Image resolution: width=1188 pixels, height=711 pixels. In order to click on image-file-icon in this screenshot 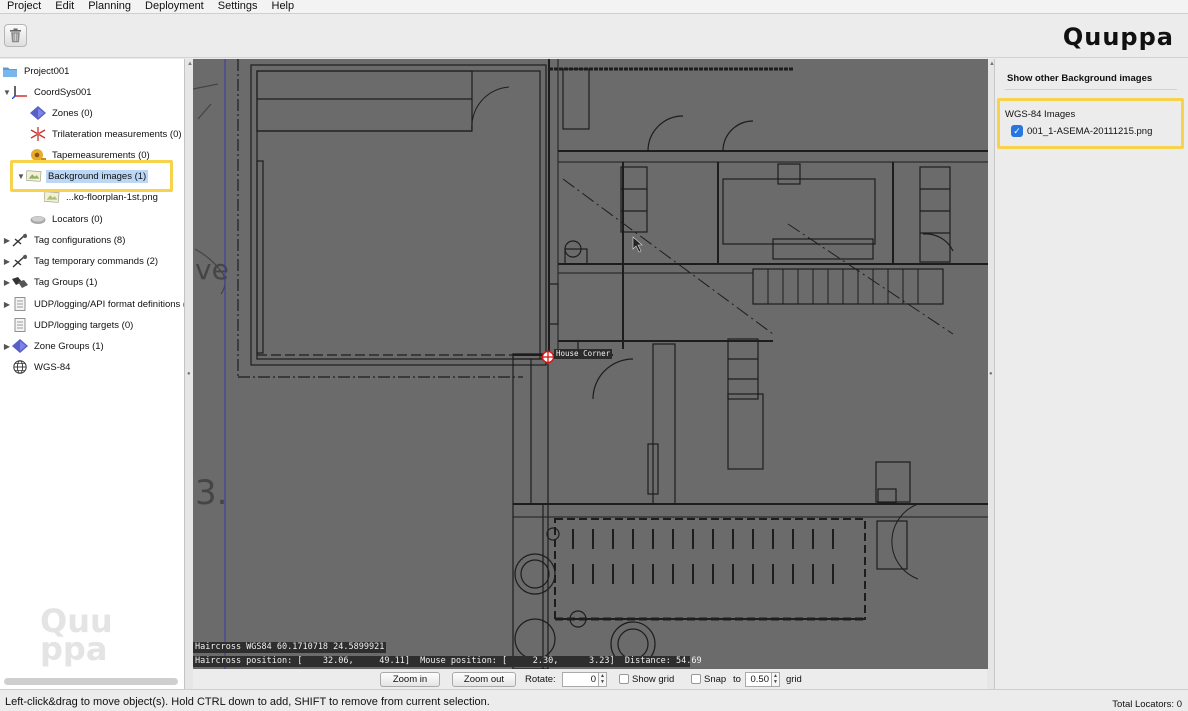, I will do `click(52, 197)`.